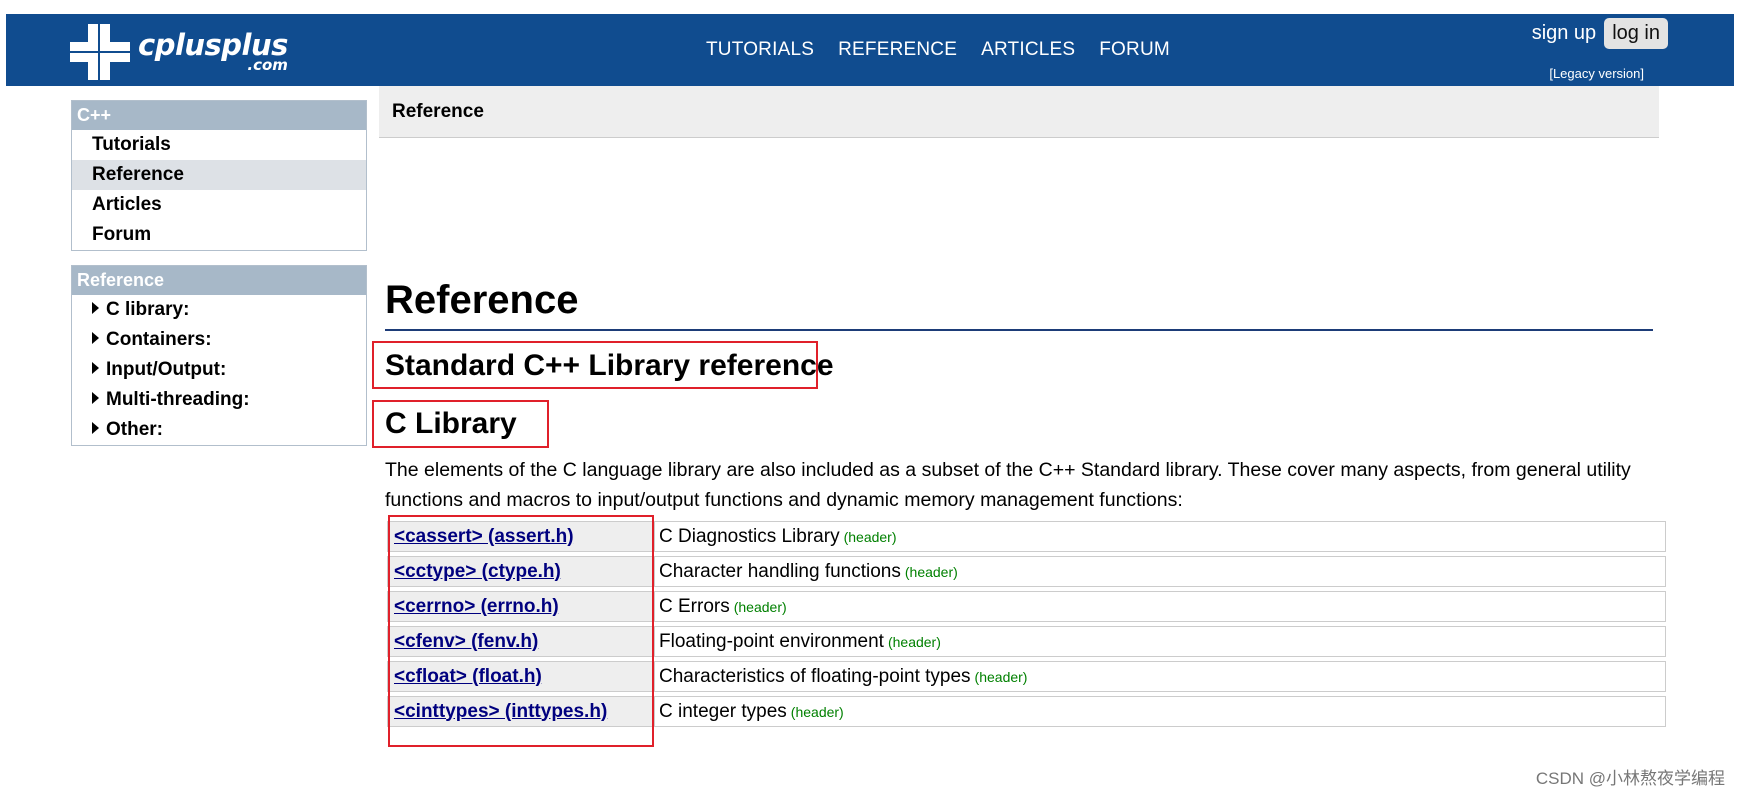 The image size is (1737, 796). I want to click on header-desc: Character handling functions, so click(780, 571).